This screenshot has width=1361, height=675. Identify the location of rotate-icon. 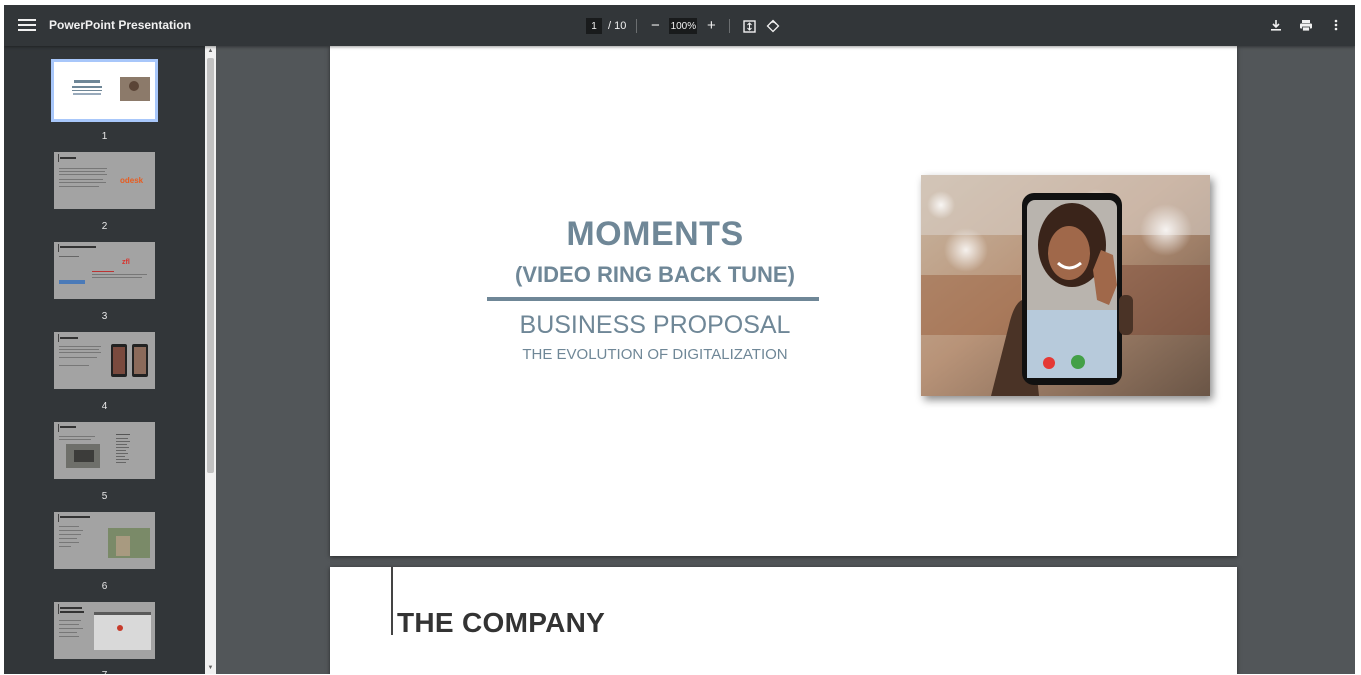
(773, 26).